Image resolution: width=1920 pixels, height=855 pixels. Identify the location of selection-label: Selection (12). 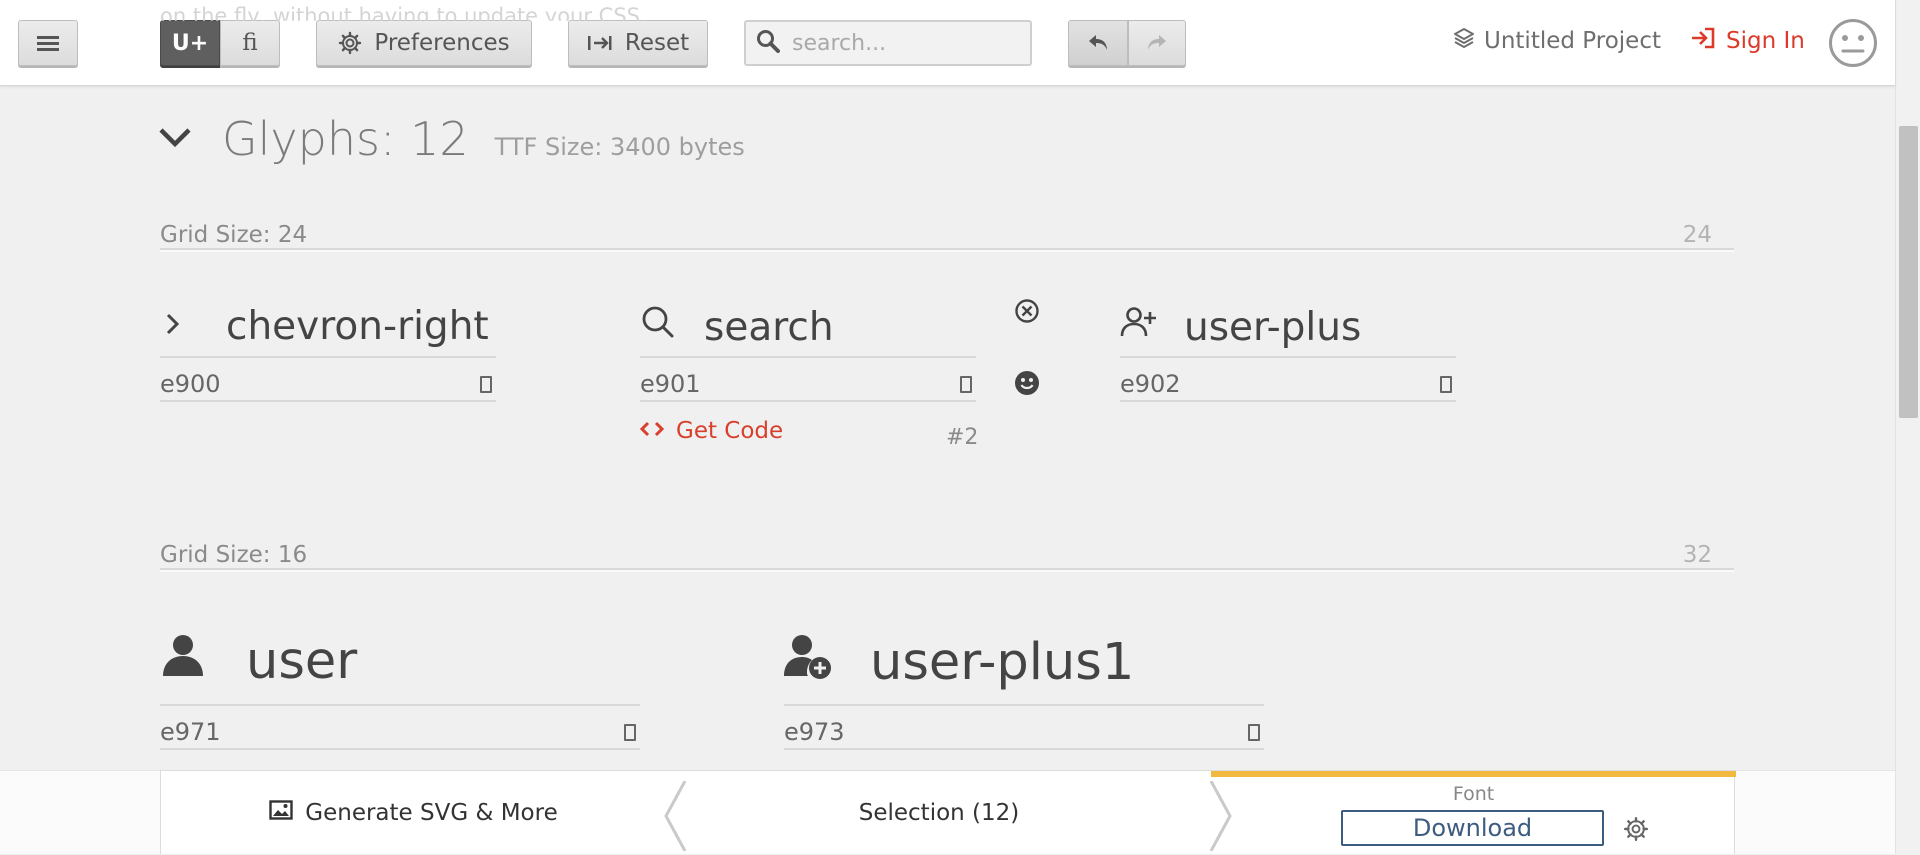
(939, 813).